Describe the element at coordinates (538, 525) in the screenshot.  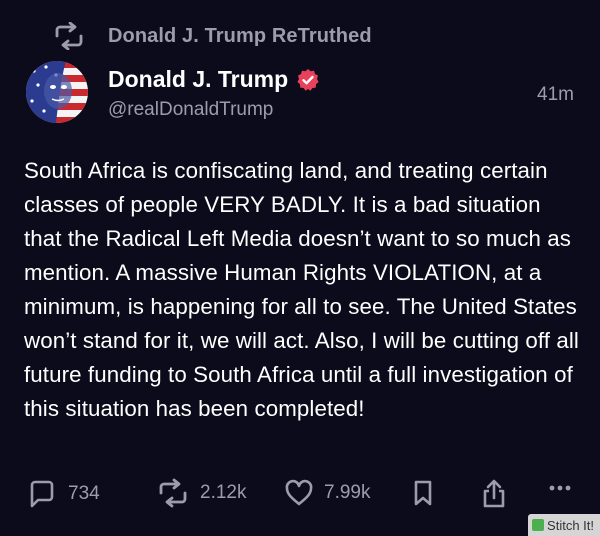
I see `stitch-logo-icon` at that location.